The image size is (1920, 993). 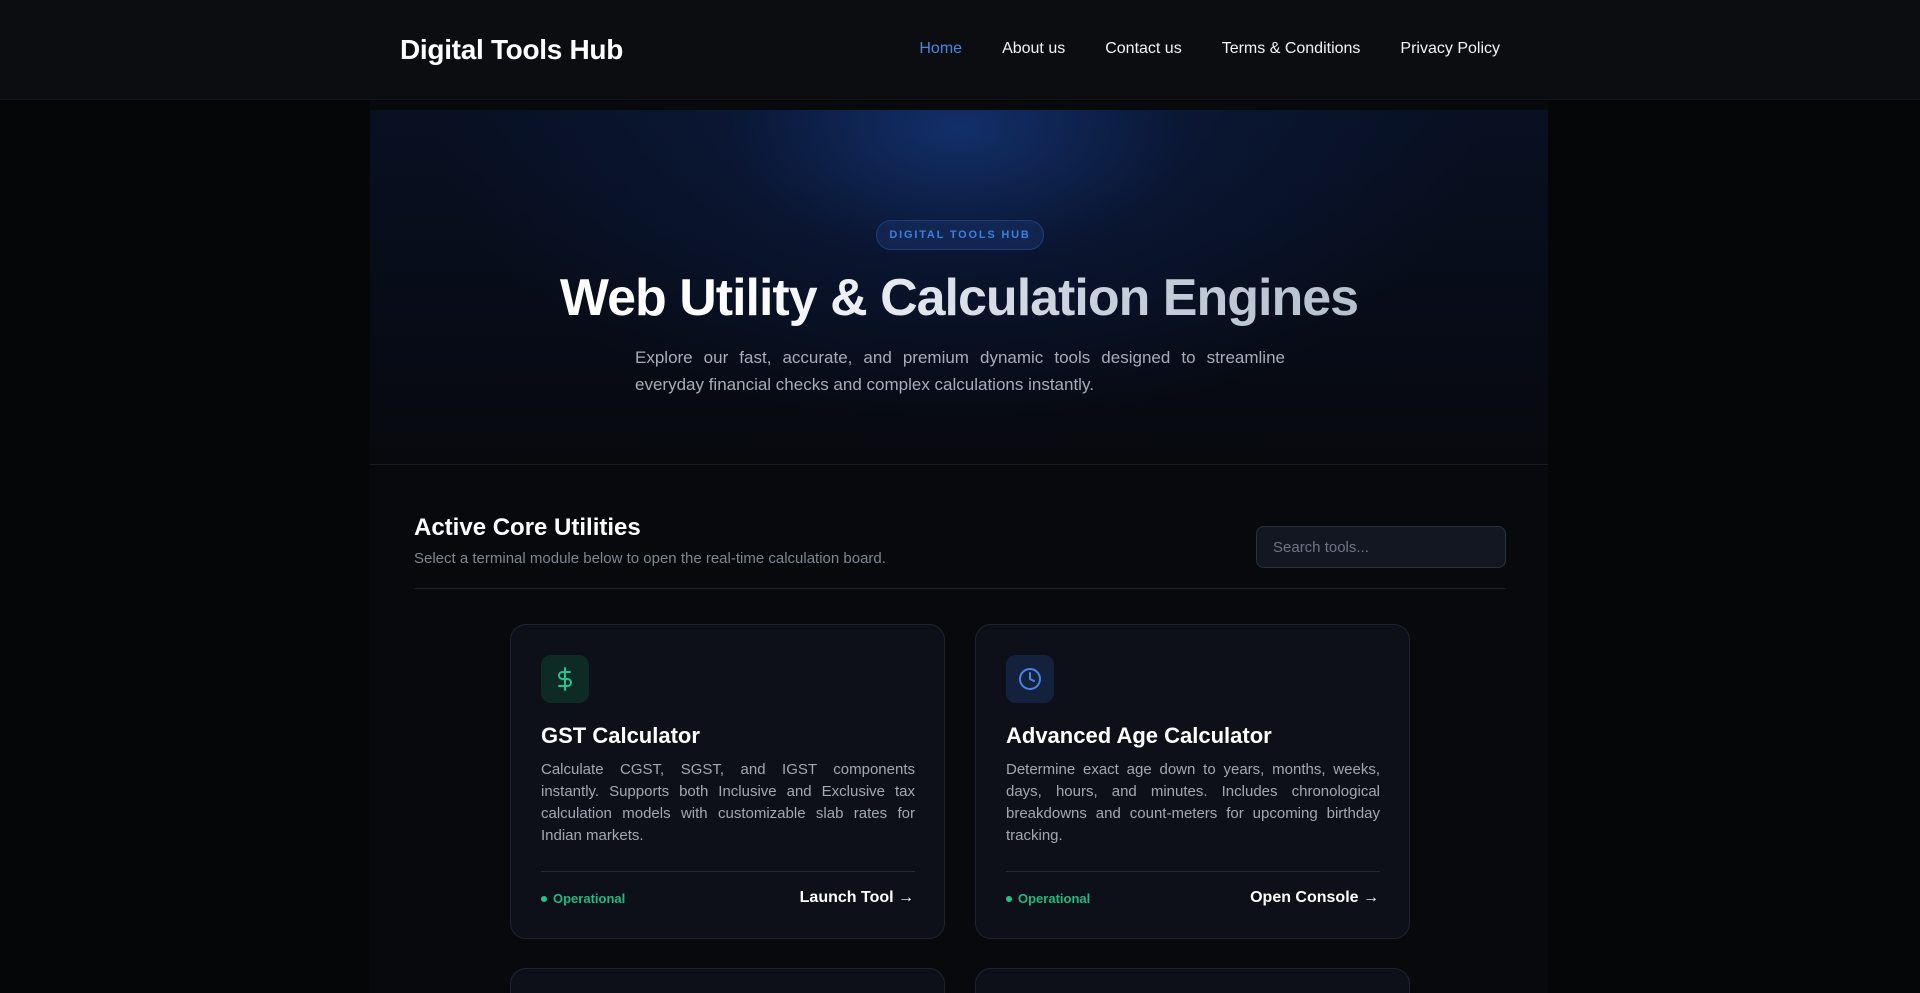 I want to click on dollar-icon, so click(x=565, y=679).